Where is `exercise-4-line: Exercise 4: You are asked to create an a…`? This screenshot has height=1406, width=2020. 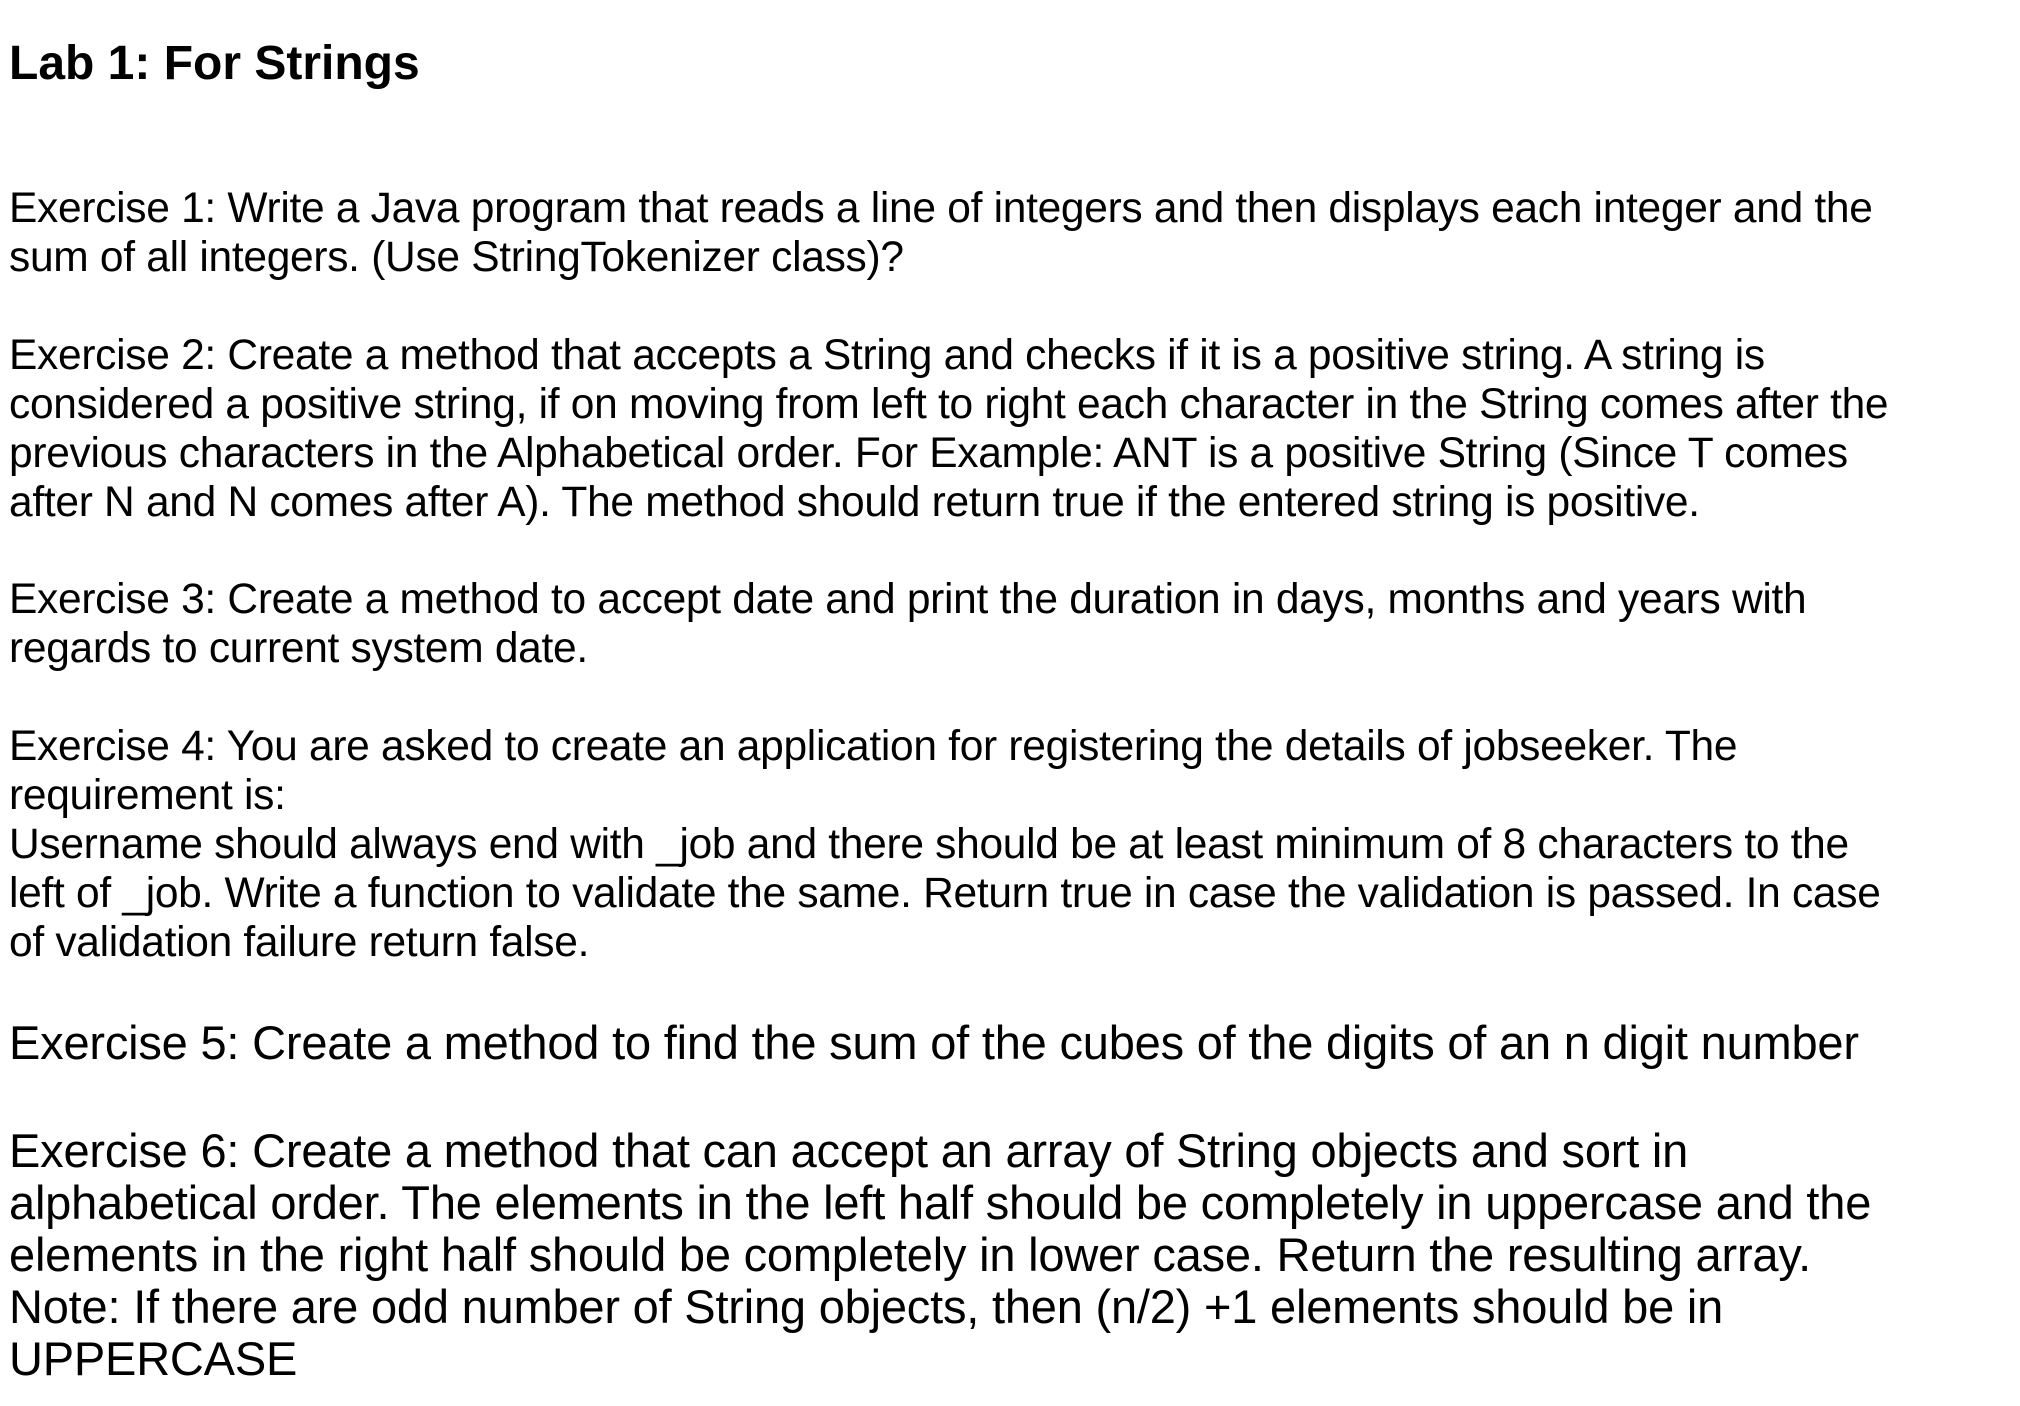
exercise-4-line: Exercise 4: You are asked to create an a… is located at coordinates (873, 746).